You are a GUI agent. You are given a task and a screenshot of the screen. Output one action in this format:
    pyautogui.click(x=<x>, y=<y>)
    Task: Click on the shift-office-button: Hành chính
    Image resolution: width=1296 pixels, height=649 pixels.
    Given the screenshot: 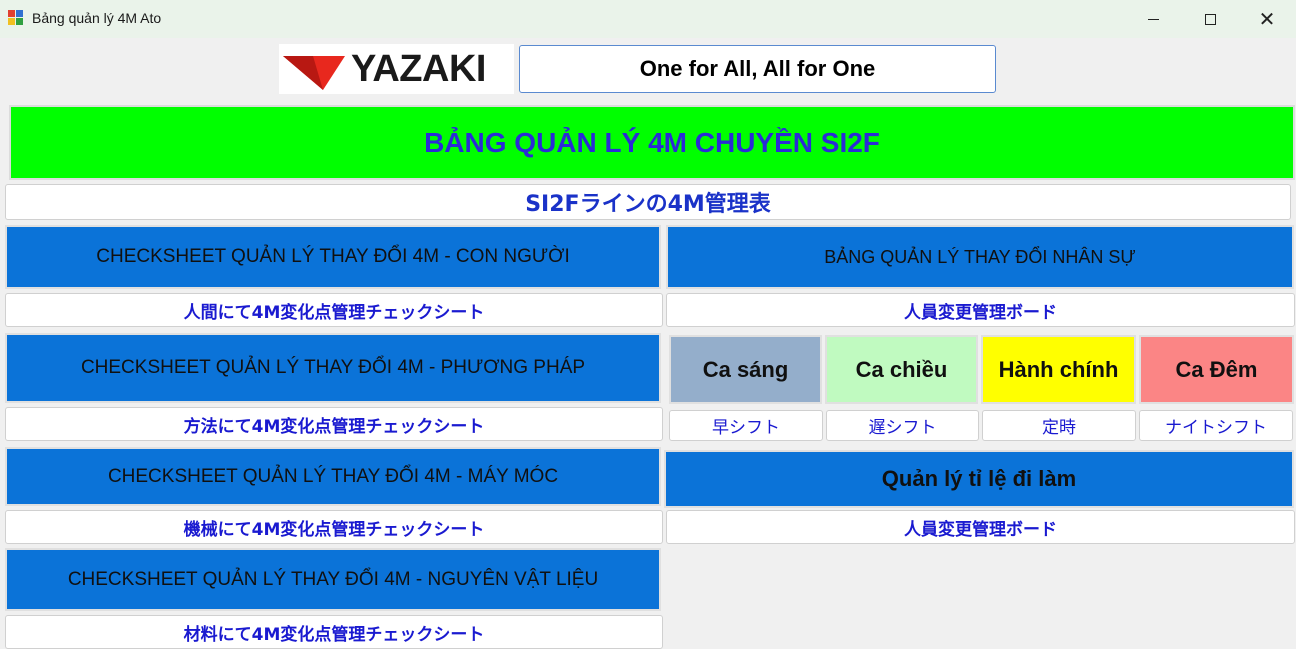 What is the action you would take?
    pyautogui.click(x=1058, y=369)
    